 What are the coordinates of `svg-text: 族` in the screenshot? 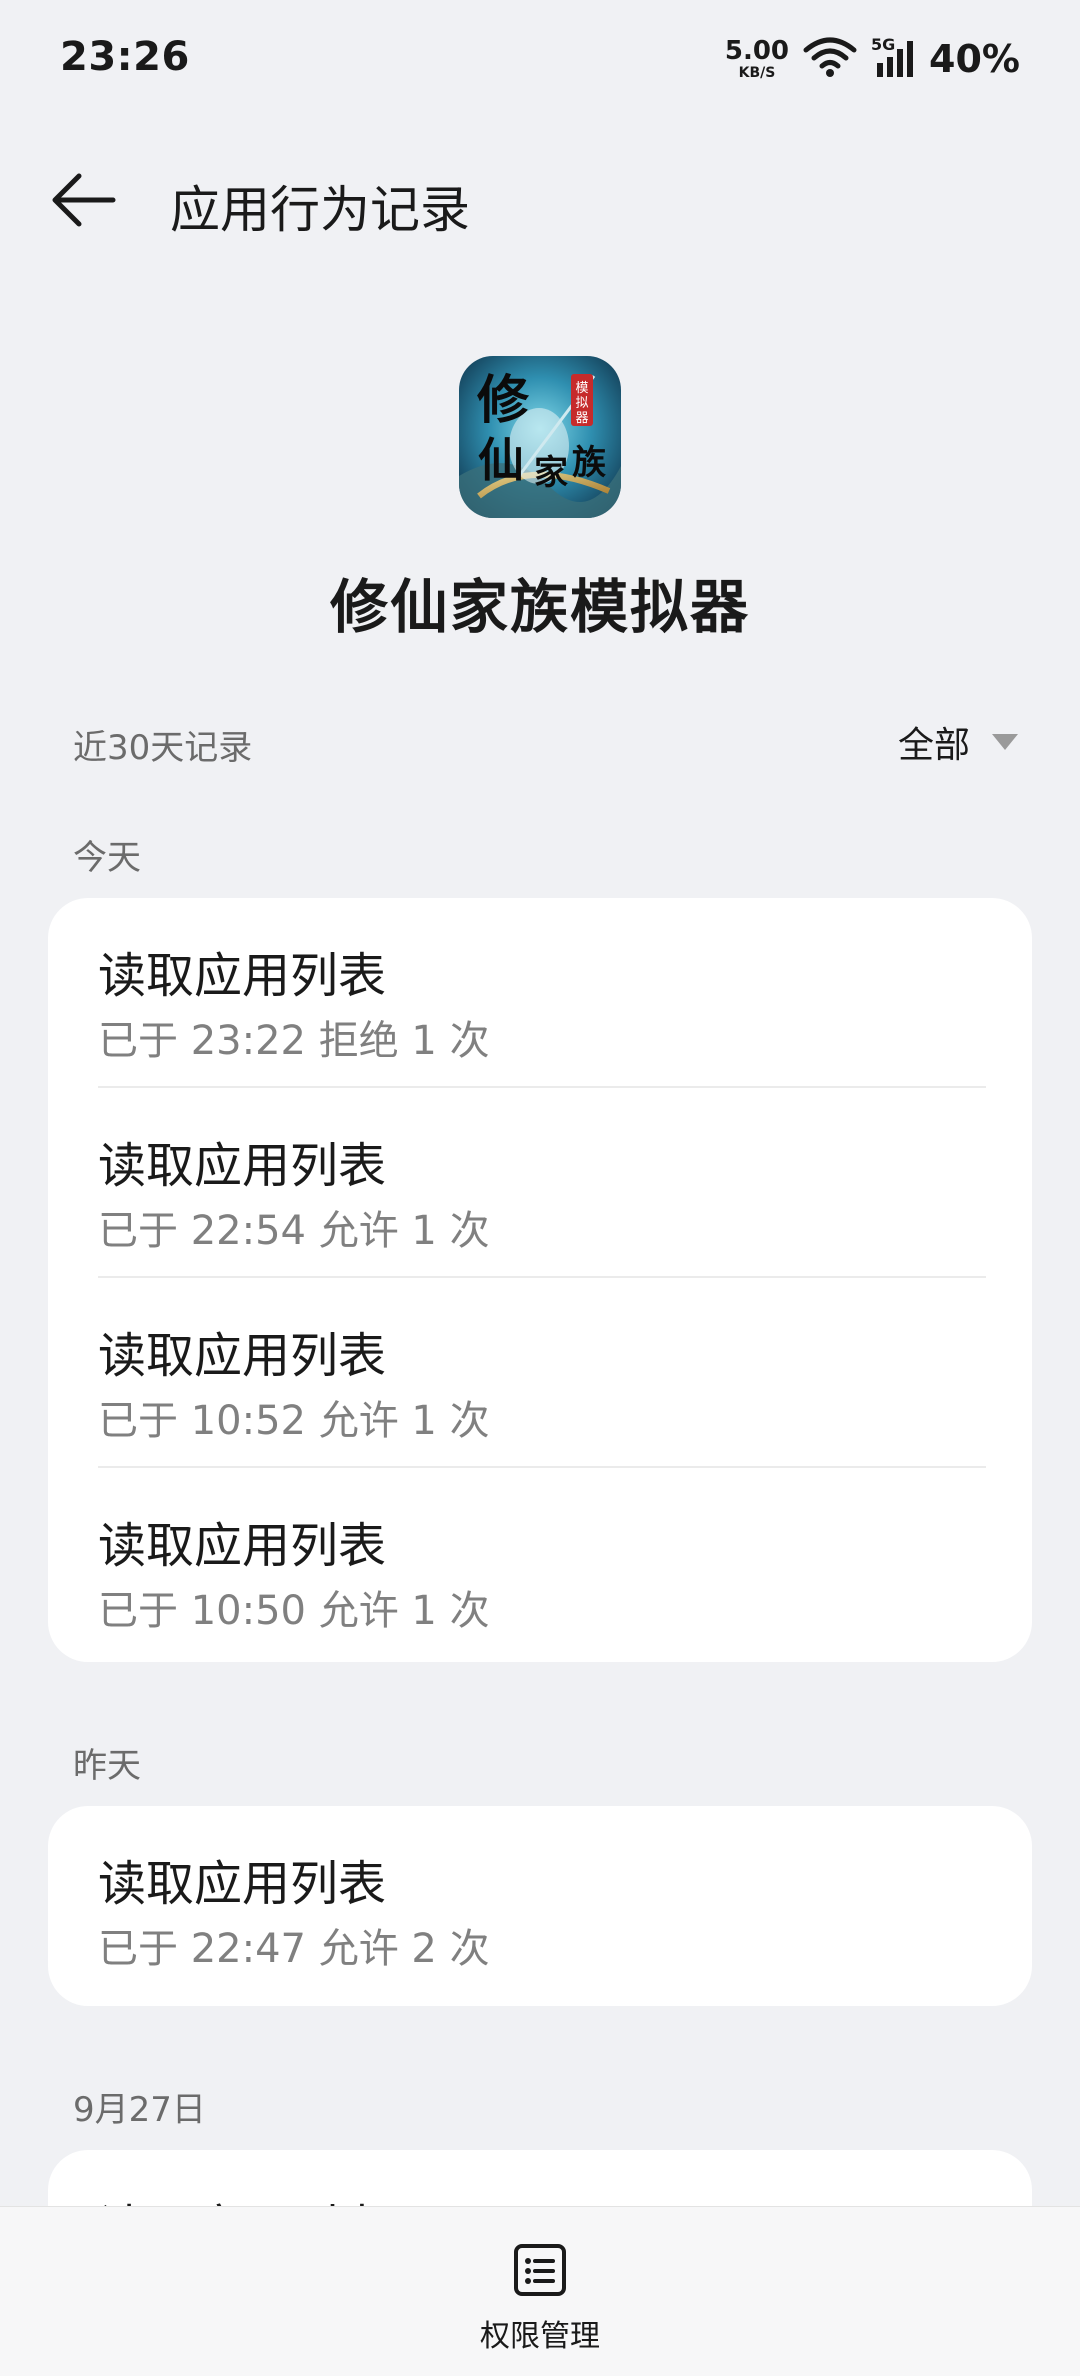 It's located at (589, 463).